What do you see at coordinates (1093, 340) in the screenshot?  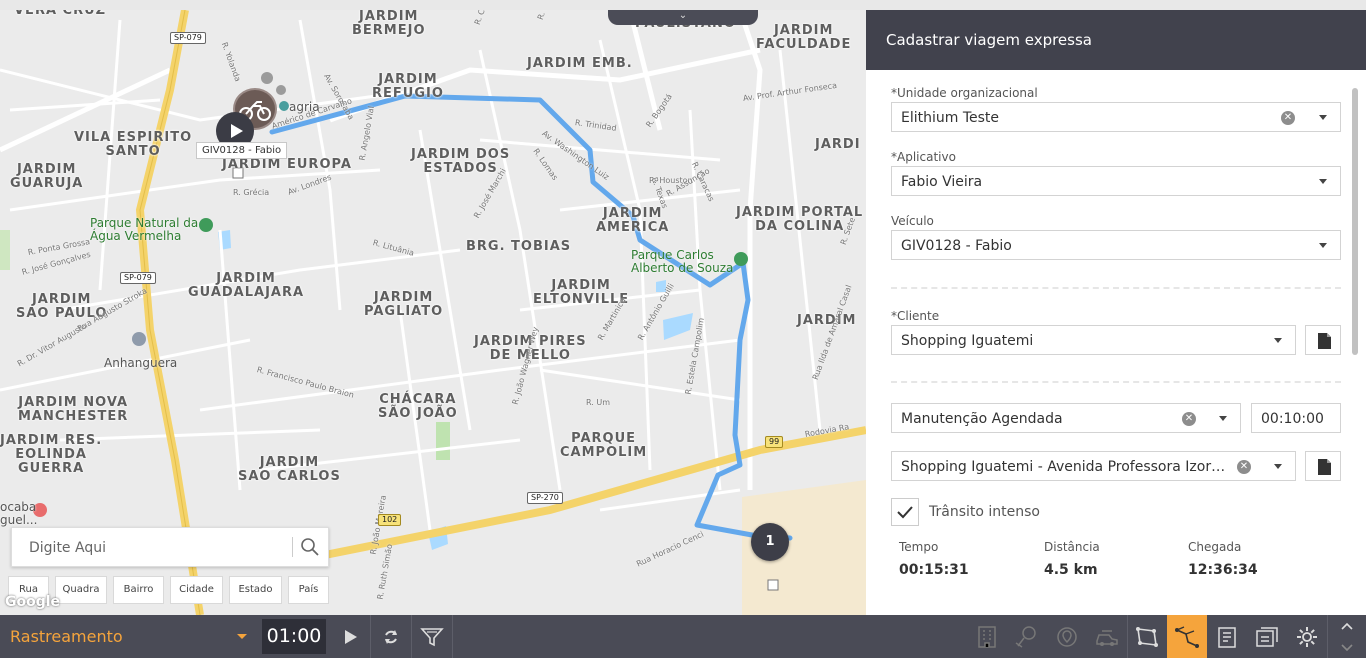 I see `cliente-select: Shopping Iguatemi` at bounding box center [1093, 340].